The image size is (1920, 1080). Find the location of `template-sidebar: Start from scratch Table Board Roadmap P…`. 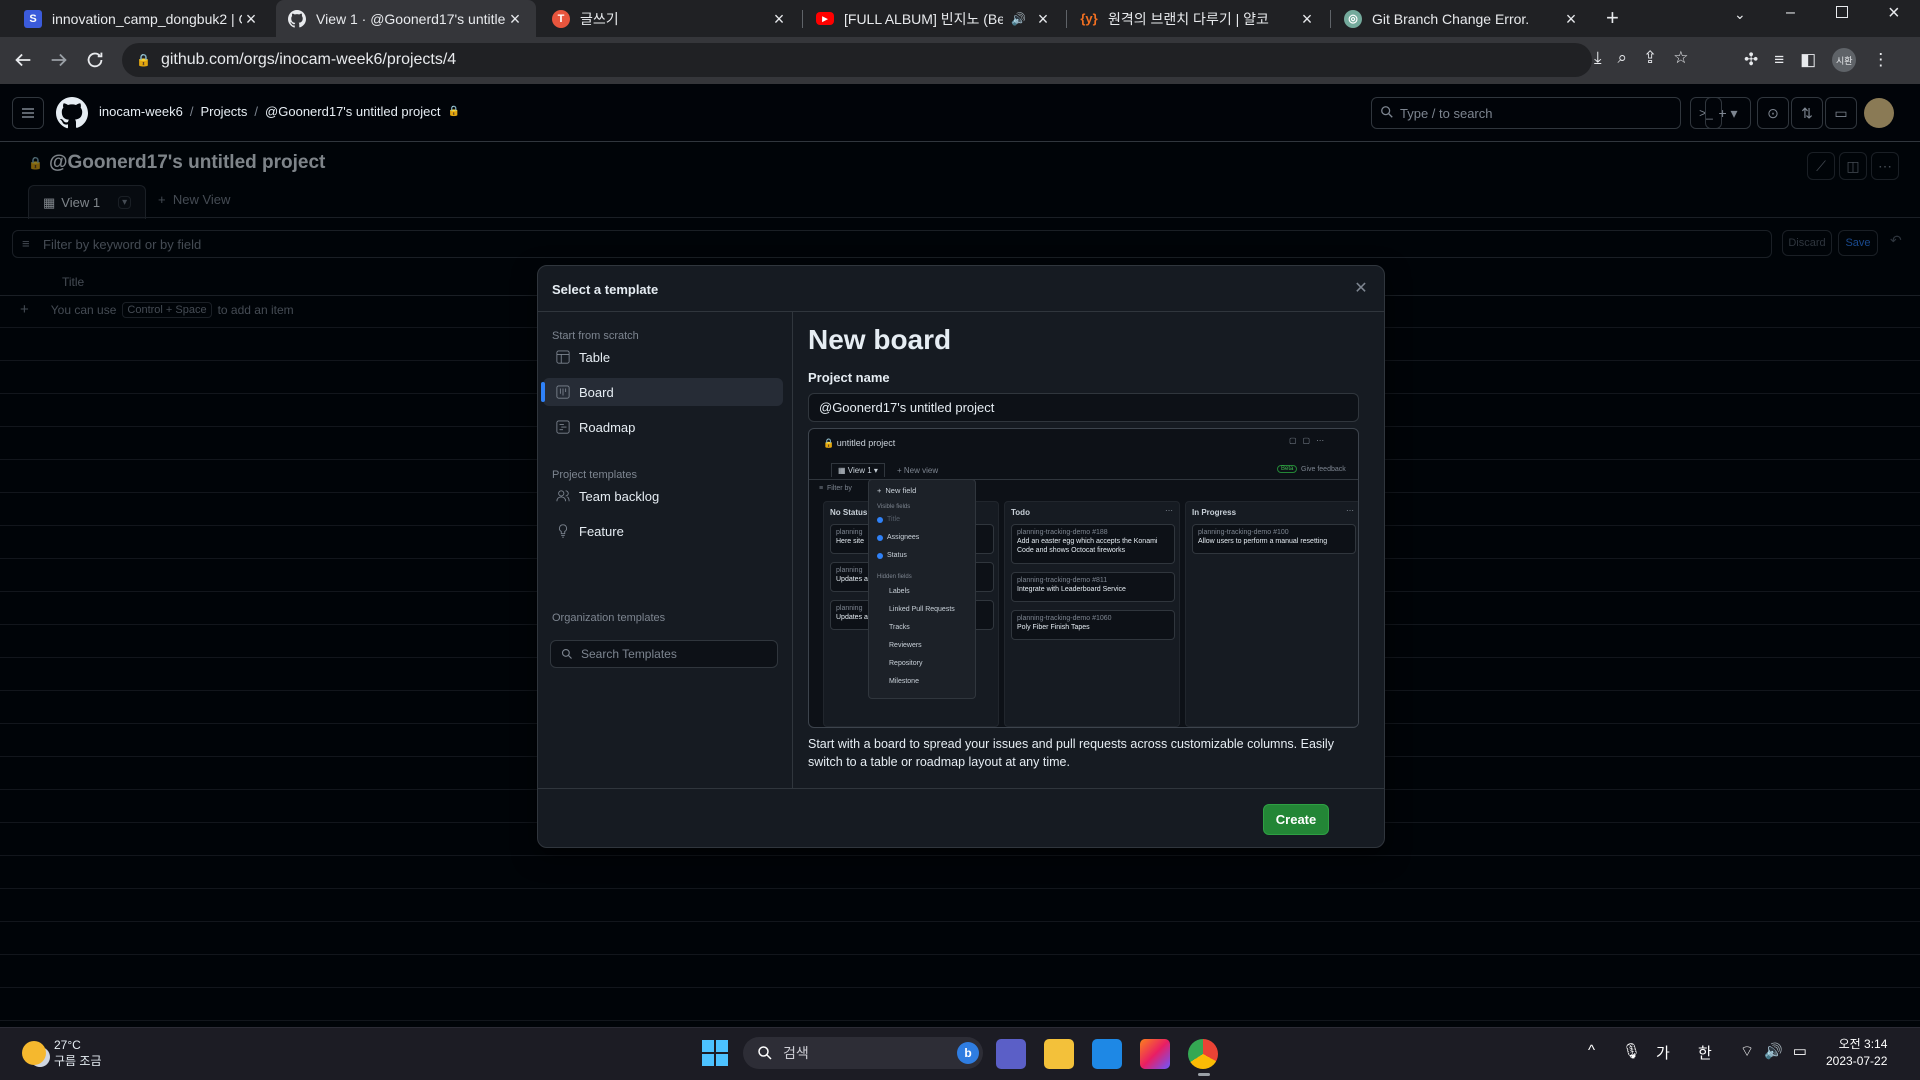

template-sidebar: Start from scratch Table Board Roadmap P… is located at coordinates (665, 550).